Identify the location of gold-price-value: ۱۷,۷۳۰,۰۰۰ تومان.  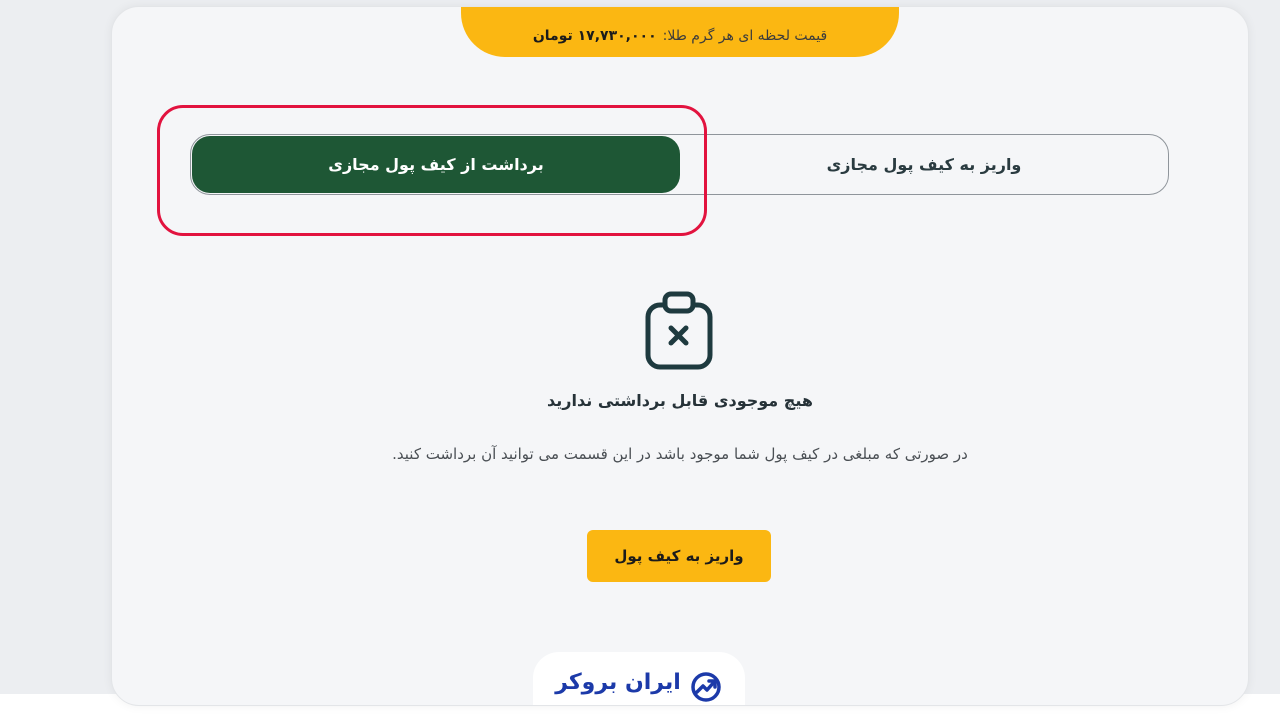
(594, 36).